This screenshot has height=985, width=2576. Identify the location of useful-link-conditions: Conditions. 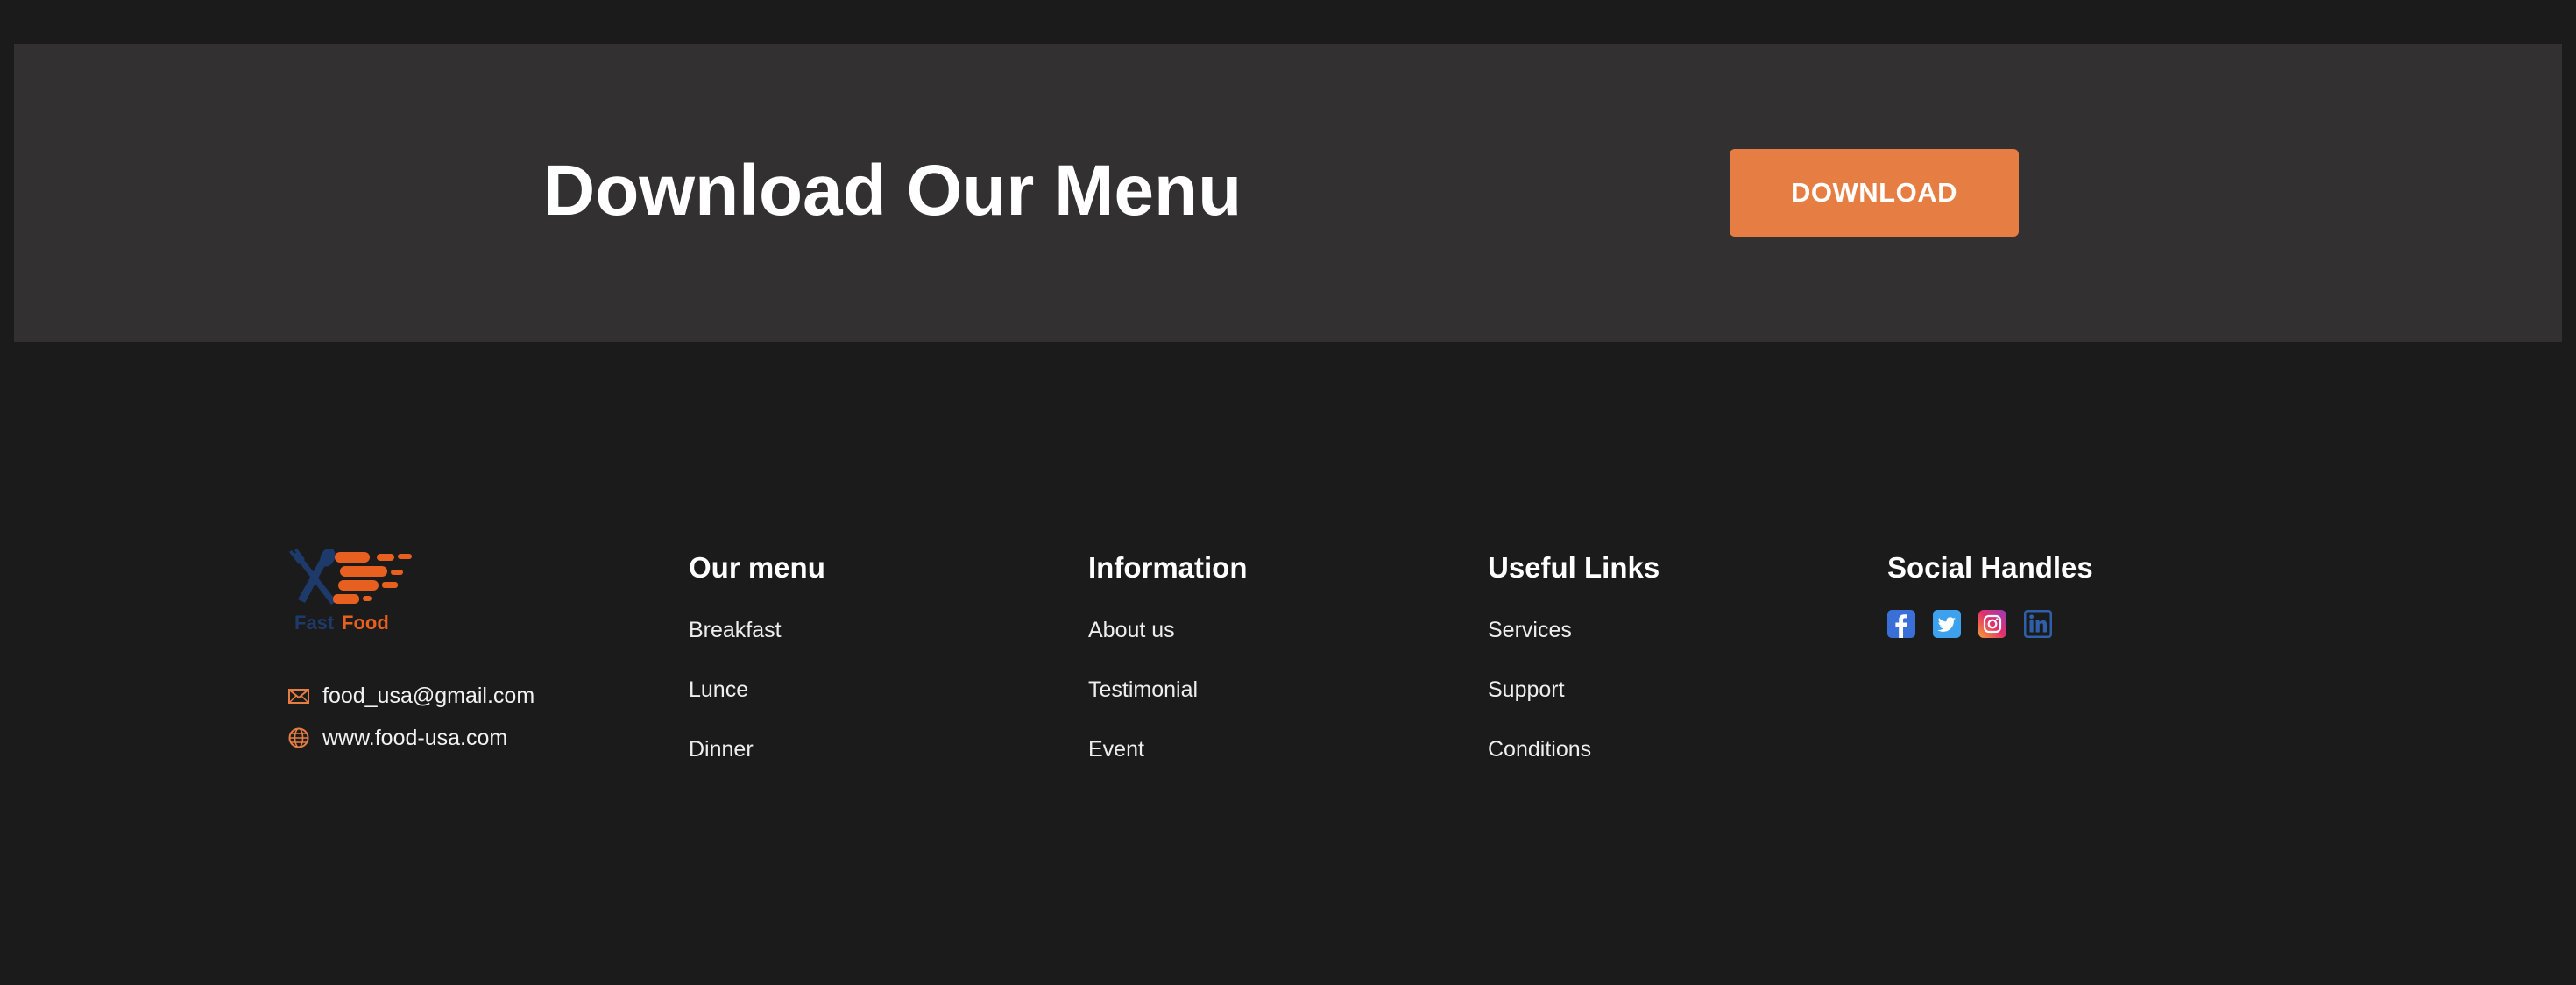
(1539, 749).